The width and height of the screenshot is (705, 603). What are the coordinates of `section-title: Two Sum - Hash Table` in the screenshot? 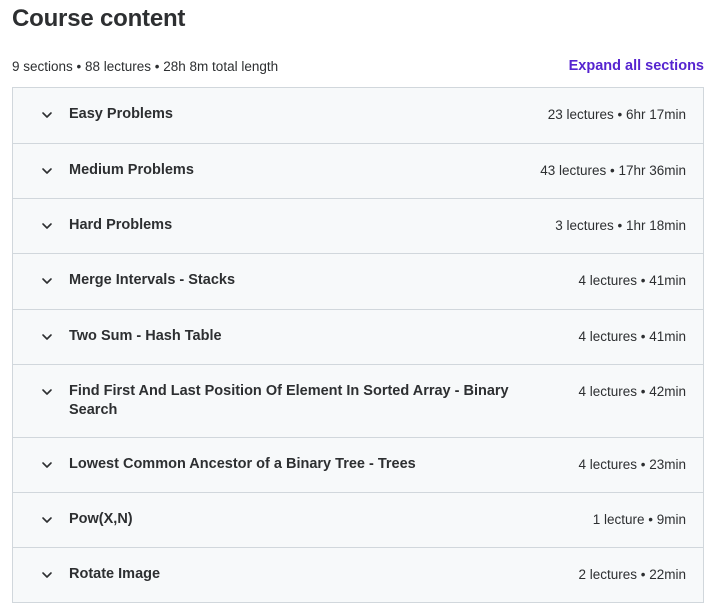 It's located at (145, 336).